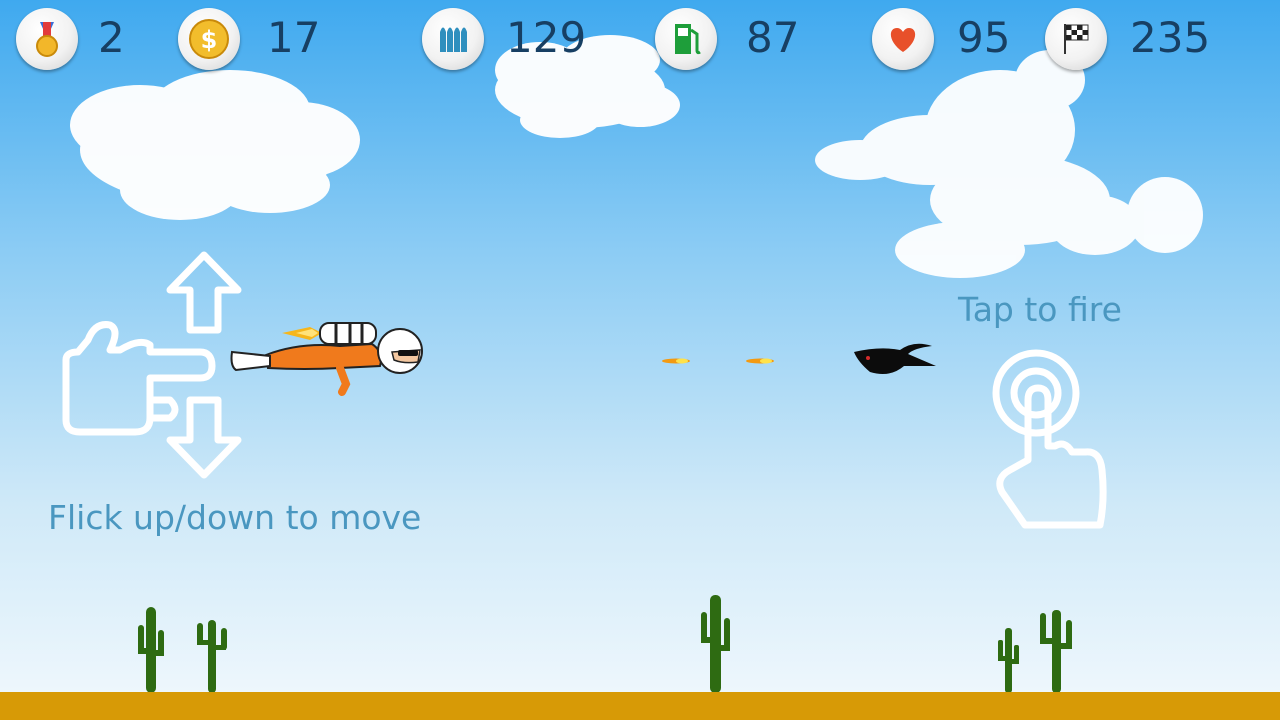 The height and width of the screenshot is (720, 1280). Describe the element at coordinates (640, 706) in the screenshot. I see `ground-strip` at that location.